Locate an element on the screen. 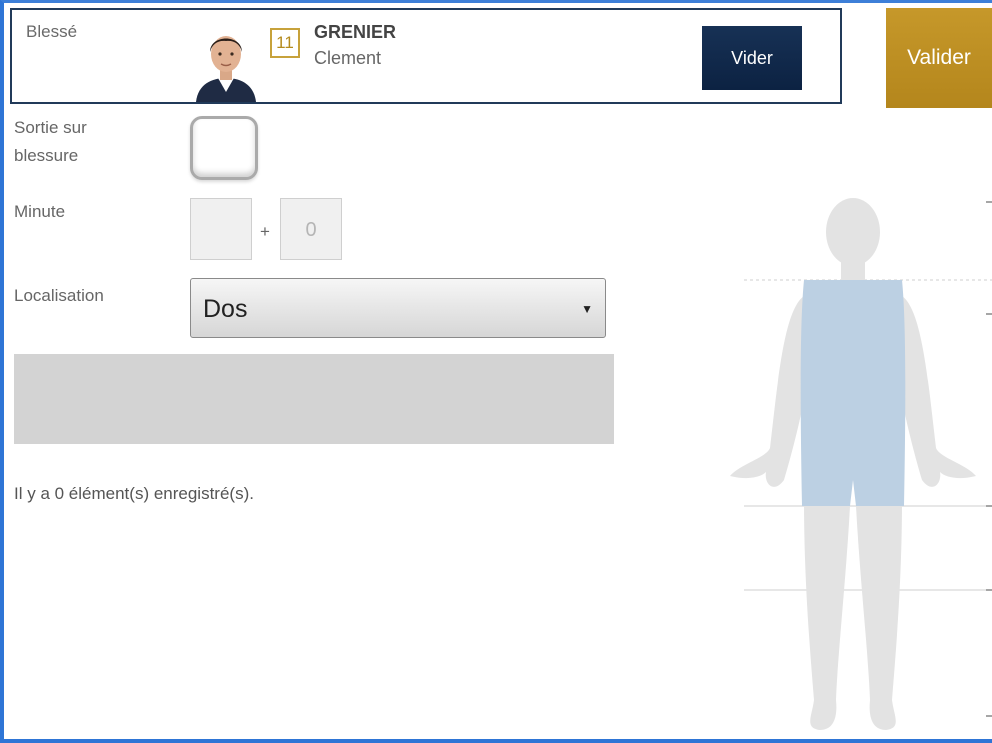 The image size is (992, 743). chevron-down-icon: ▼ is located at coordinates (587, 309).